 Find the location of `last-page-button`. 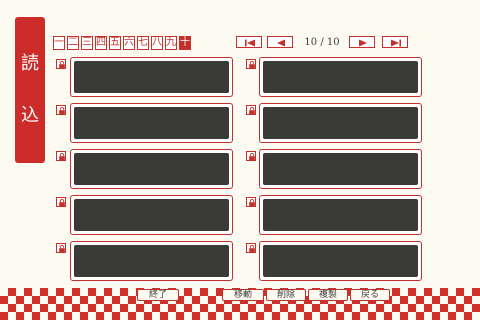

last-page-button is located at coordinates (395, 42).